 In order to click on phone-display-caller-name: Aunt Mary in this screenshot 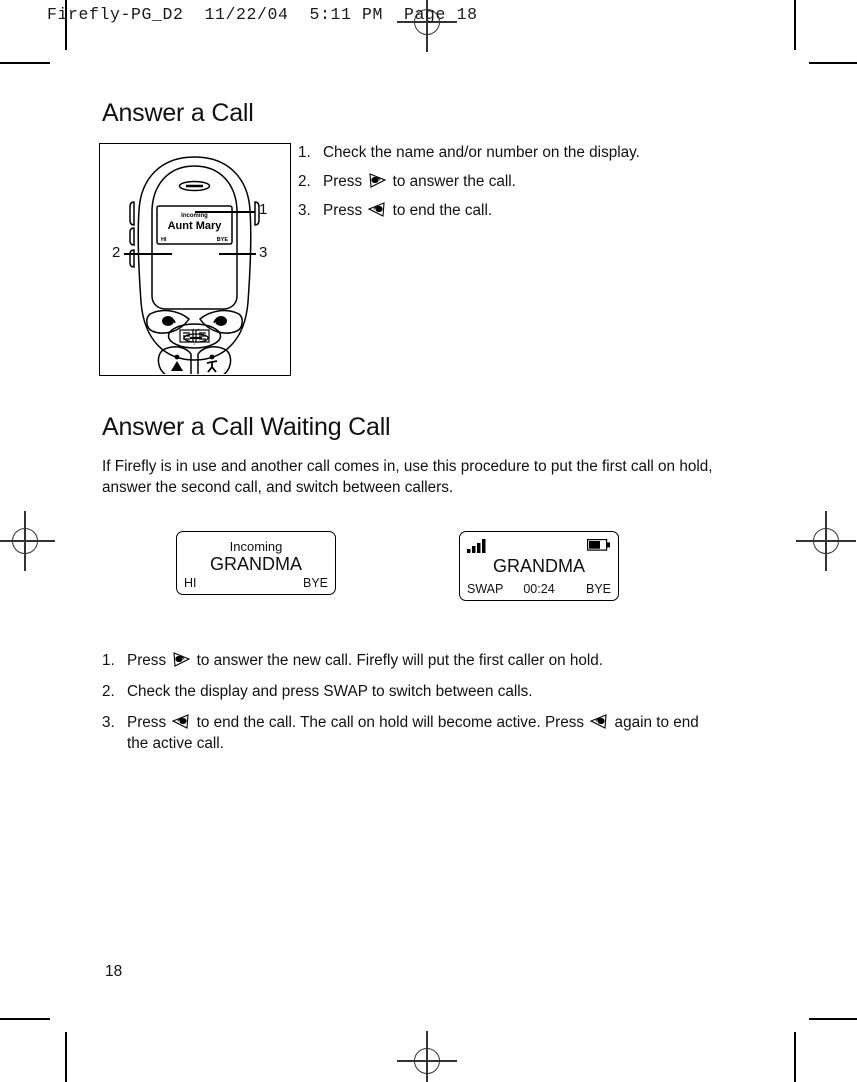, I will do `click(195, 226)`.